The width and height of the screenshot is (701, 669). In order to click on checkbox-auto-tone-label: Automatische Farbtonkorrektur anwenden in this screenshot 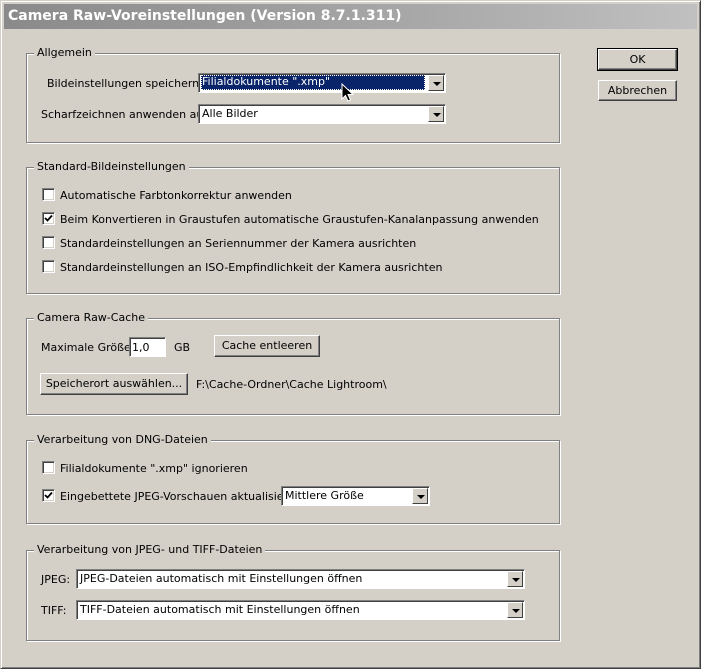, I will do `click(176, 195)`.